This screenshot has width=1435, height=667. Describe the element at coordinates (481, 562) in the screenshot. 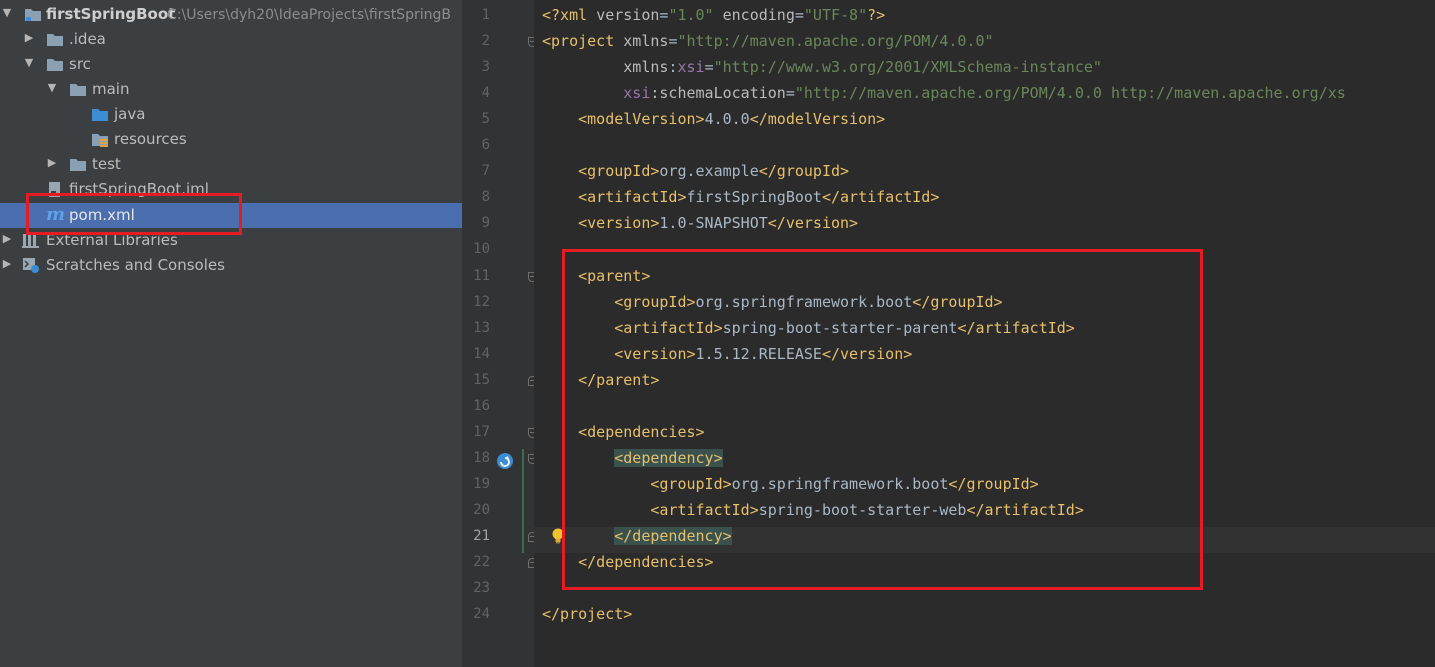

I see `line-number: 22` at that location.